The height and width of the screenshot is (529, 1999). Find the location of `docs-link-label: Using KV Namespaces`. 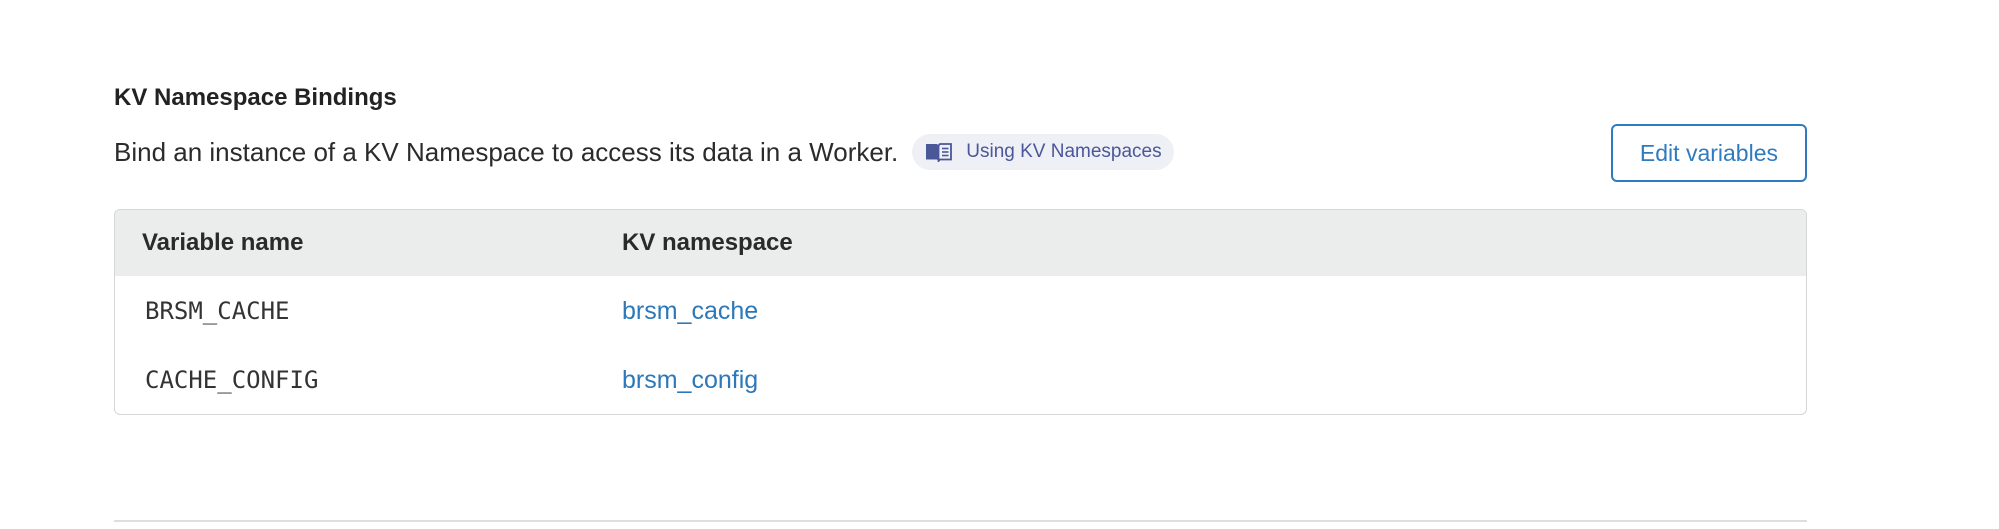

docs-link-label: Using KV Namespaces is located at coordinates (1064, 151).